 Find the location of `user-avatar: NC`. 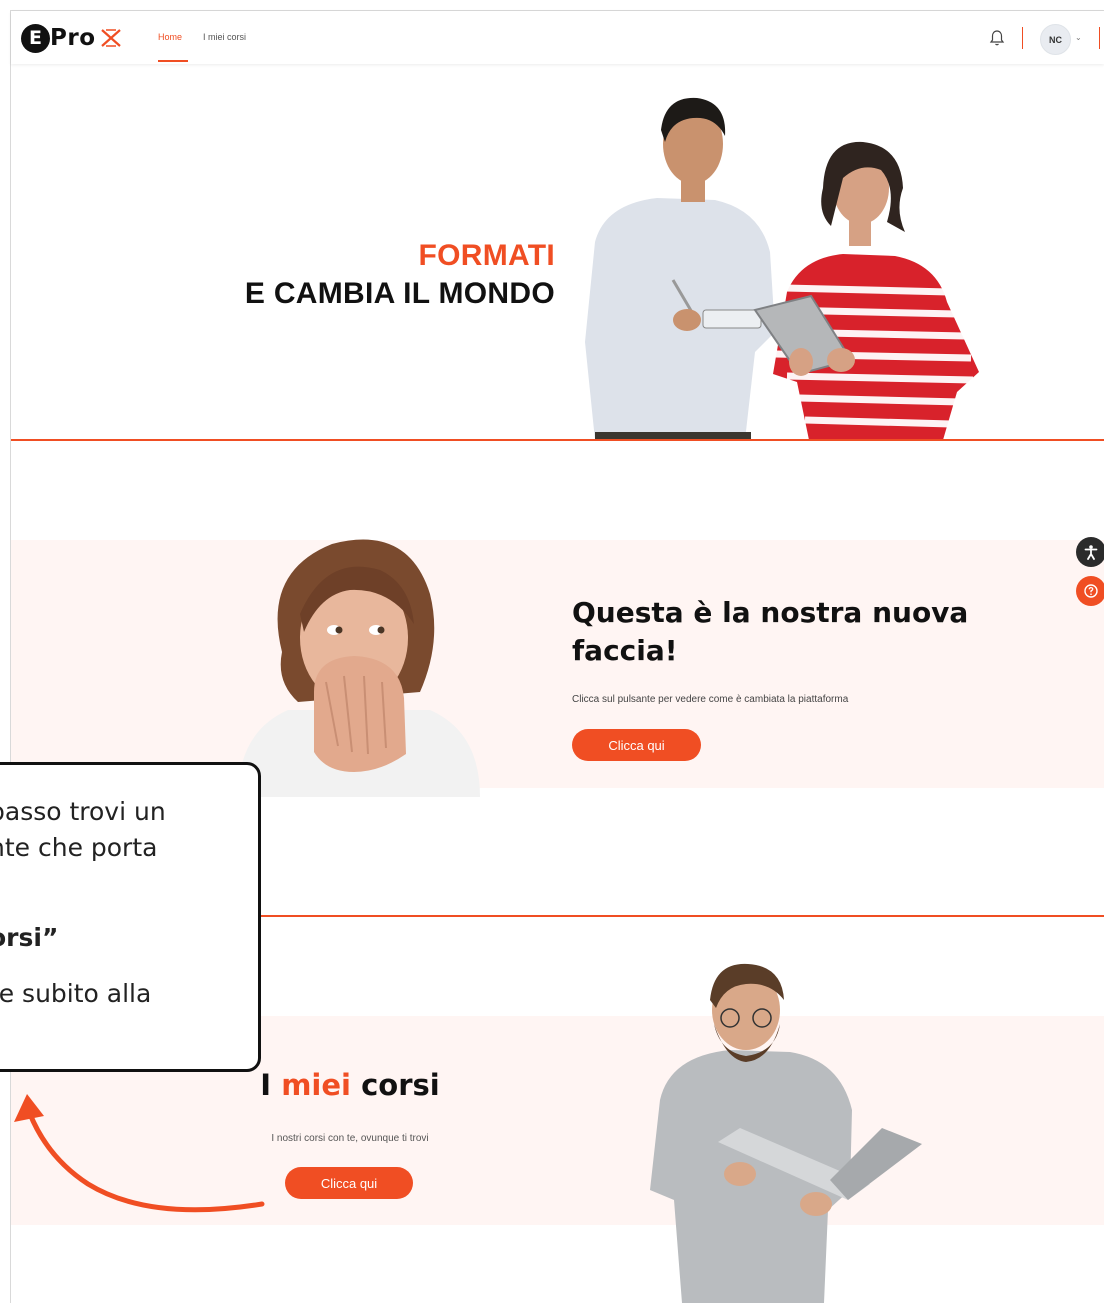

user-avatar: NC is located at coordinates (1055, 39).